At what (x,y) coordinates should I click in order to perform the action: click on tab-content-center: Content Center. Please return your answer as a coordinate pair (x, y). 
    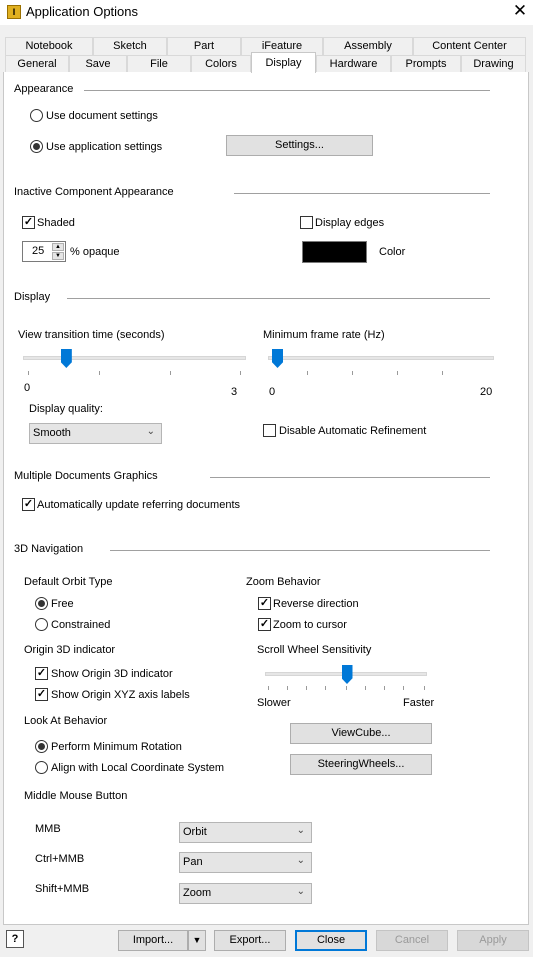
    Looking at the image, I should click on (469, 46).